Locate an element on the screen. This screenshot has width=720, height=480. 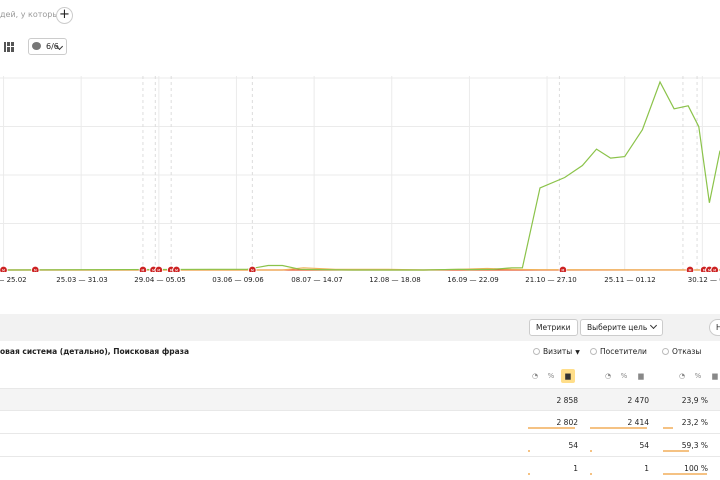
goal-select-label: Выберите цель is located at coordinates (617, 327).